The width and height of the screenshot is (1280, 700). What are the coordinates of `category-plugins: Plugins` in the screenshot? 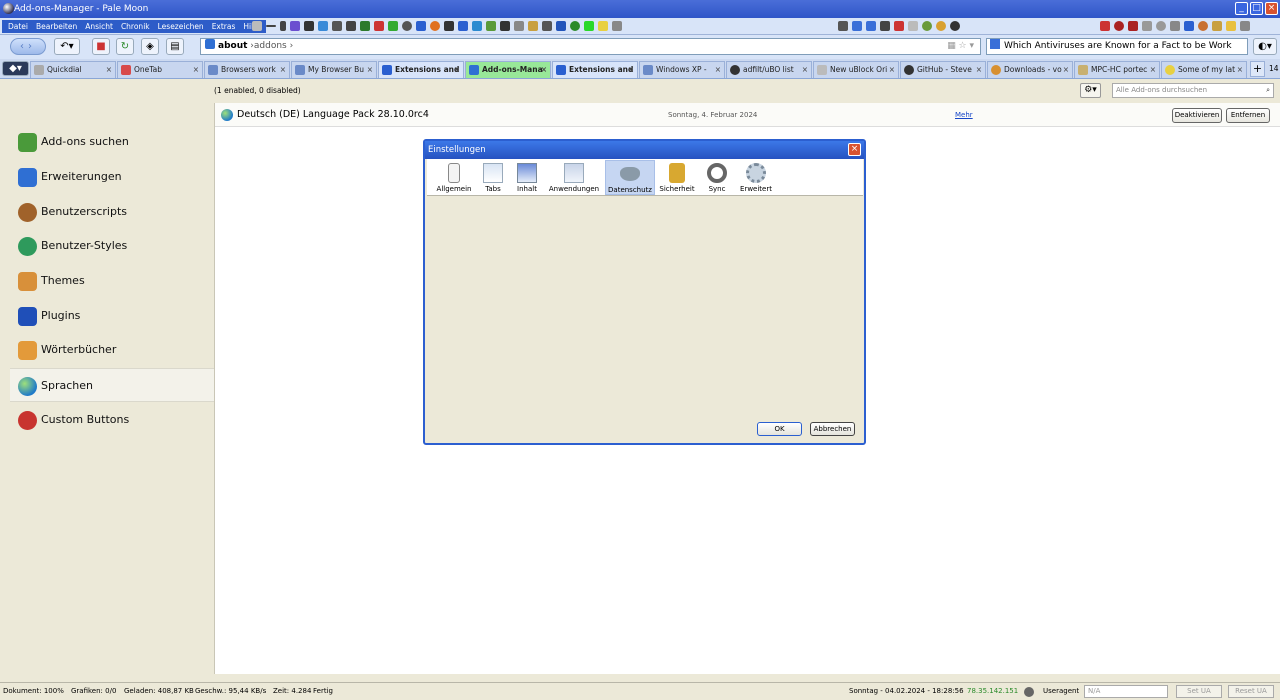 It's located at (112, 316).